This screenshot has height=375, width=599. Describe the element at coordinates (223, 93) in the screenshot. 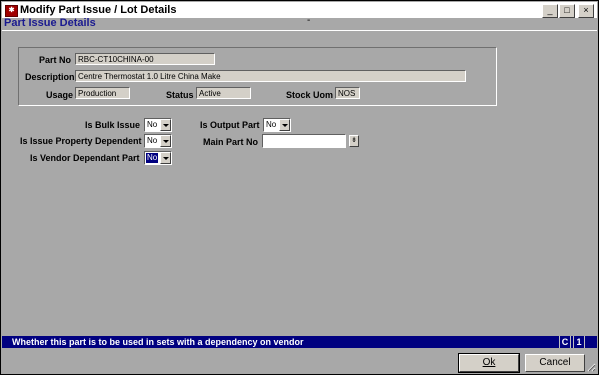

I see `status-field: Active` at that location.